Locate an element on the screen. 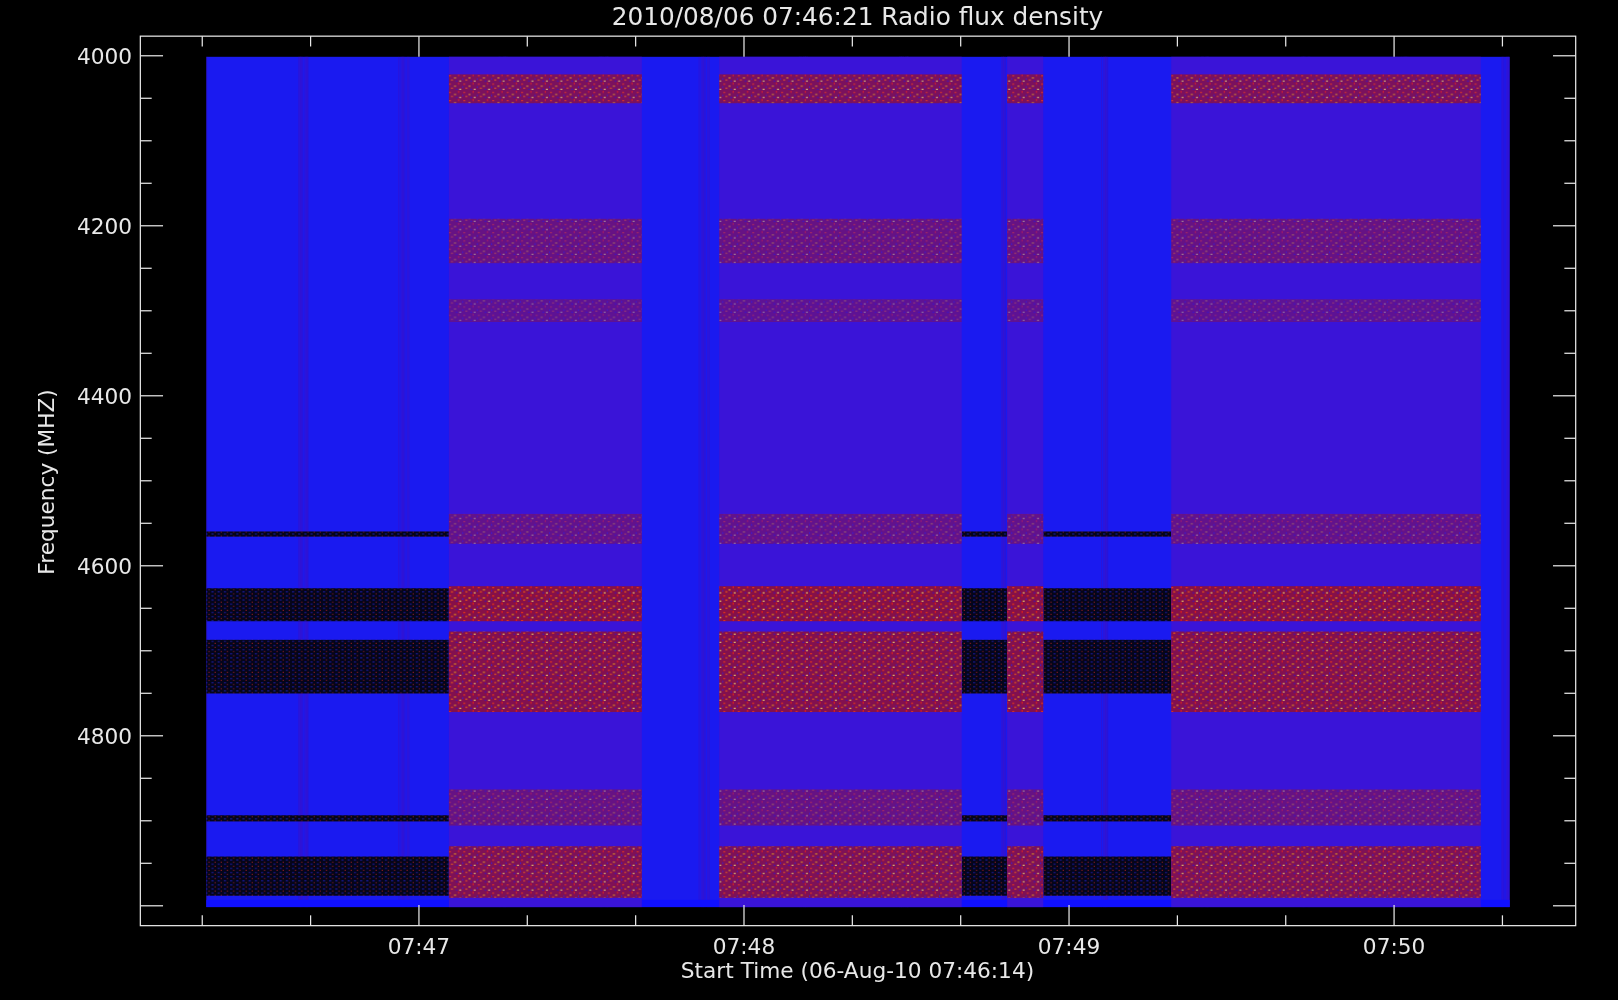  tick-label: 4400 is located at coordinates (104, 397).